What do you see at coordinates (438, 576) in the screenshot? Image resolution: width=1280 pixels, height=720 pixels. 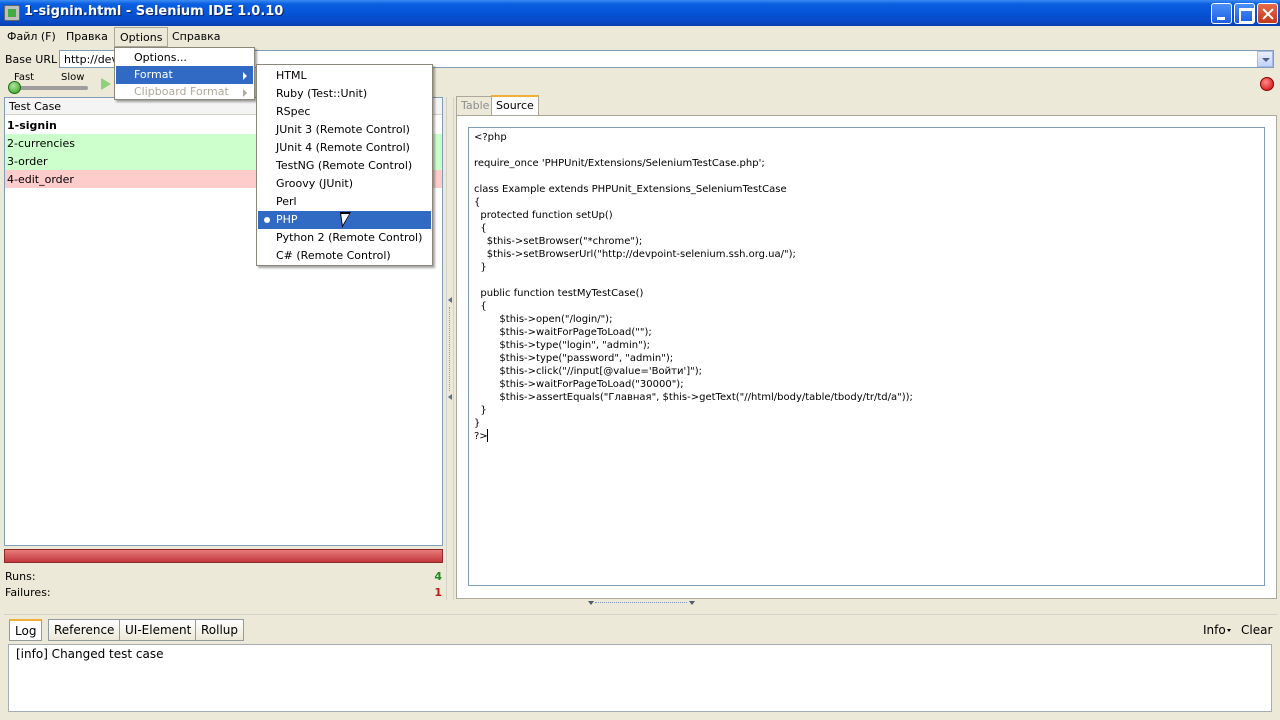 I see `runs-count: 4` at bounding box center [438, 576].